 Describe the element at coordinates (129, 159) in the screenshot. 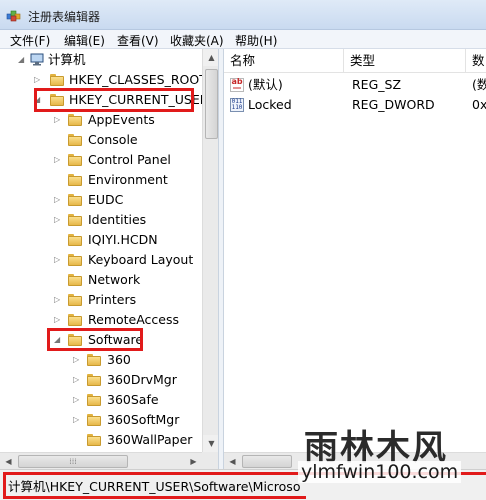

I see `tree-label: Control Panel` at that location.